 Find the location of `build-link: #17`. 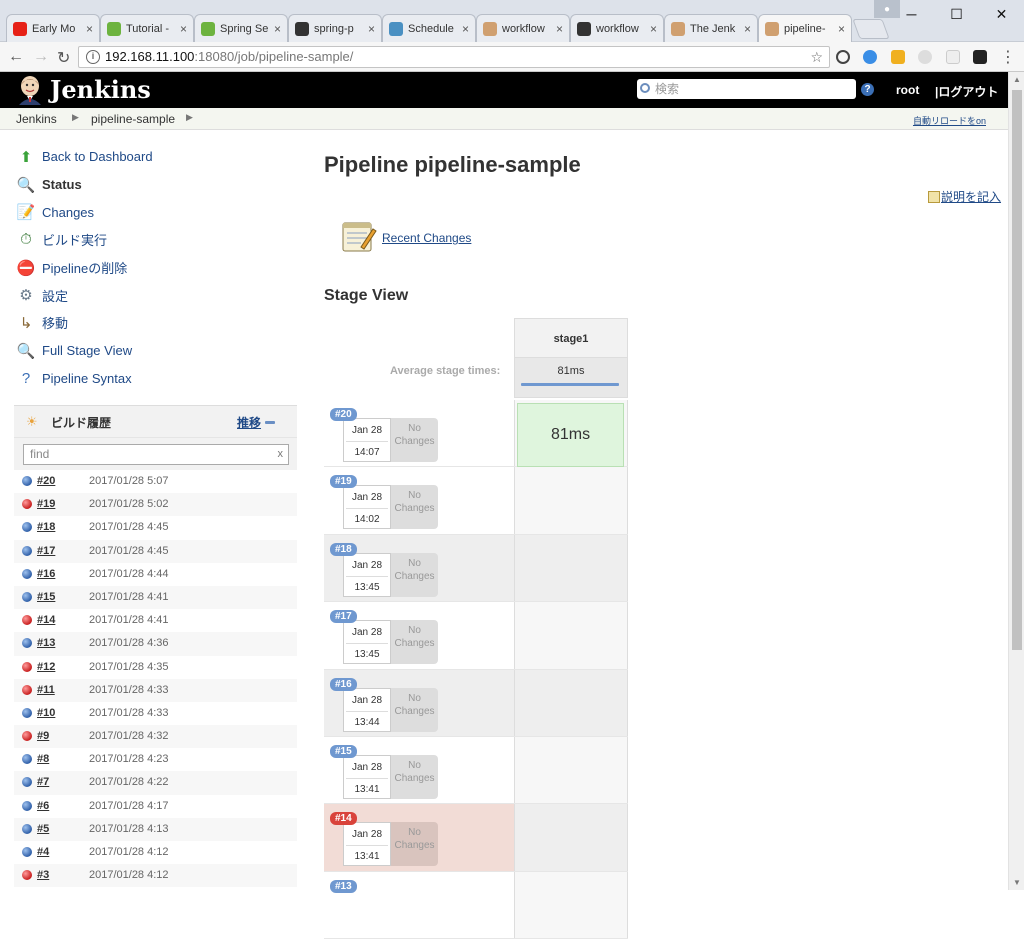

build-link: #17 is located at coordinates (46, 551).